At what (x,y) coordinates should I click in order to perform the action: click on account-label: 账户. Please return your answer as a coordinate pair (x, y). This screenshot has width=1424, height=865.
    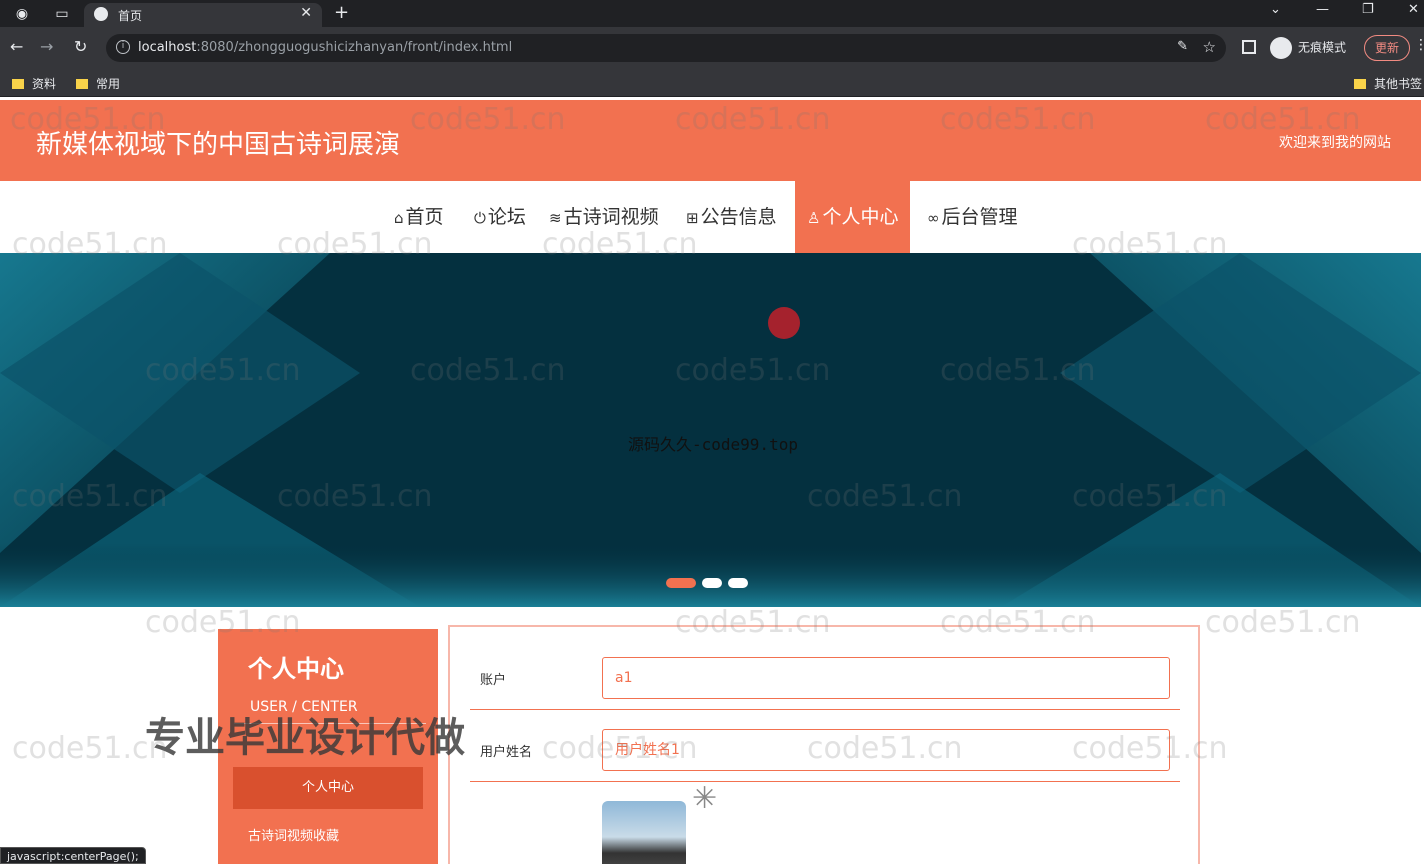
    Looking at the image, I should click on (493, 680).